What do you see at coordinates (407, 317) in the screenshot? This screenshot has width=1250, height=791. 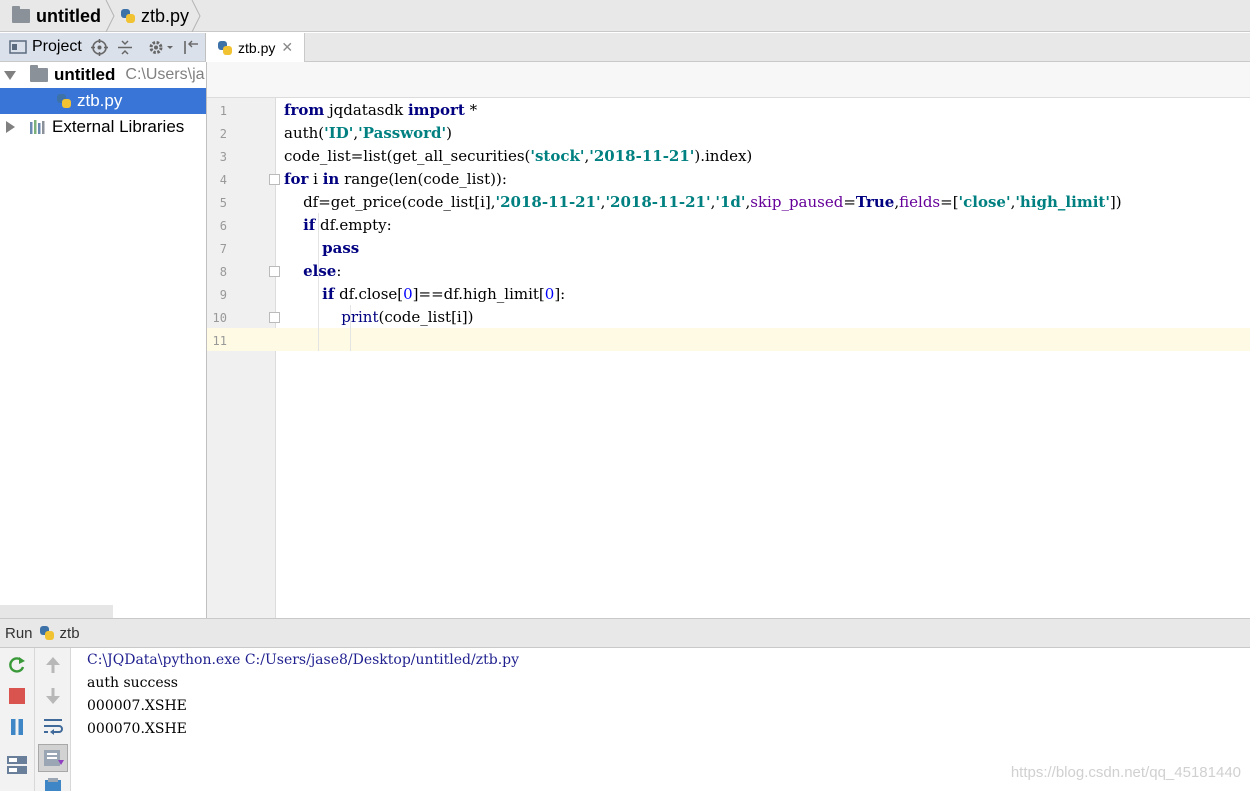 I see `code-line-10: print(code_list[i])` at bounding box center [407, 317].